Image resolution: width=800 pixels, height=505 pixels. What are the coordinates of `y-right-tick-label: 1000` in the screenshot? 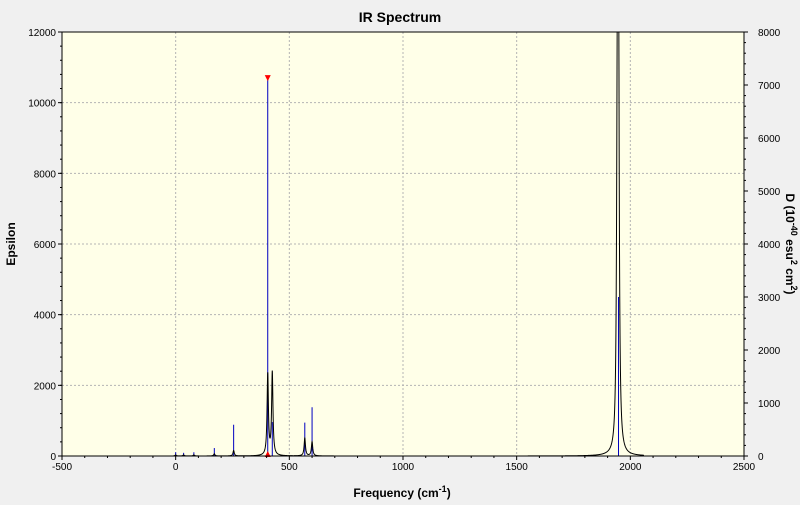 It's located at (769, 404).